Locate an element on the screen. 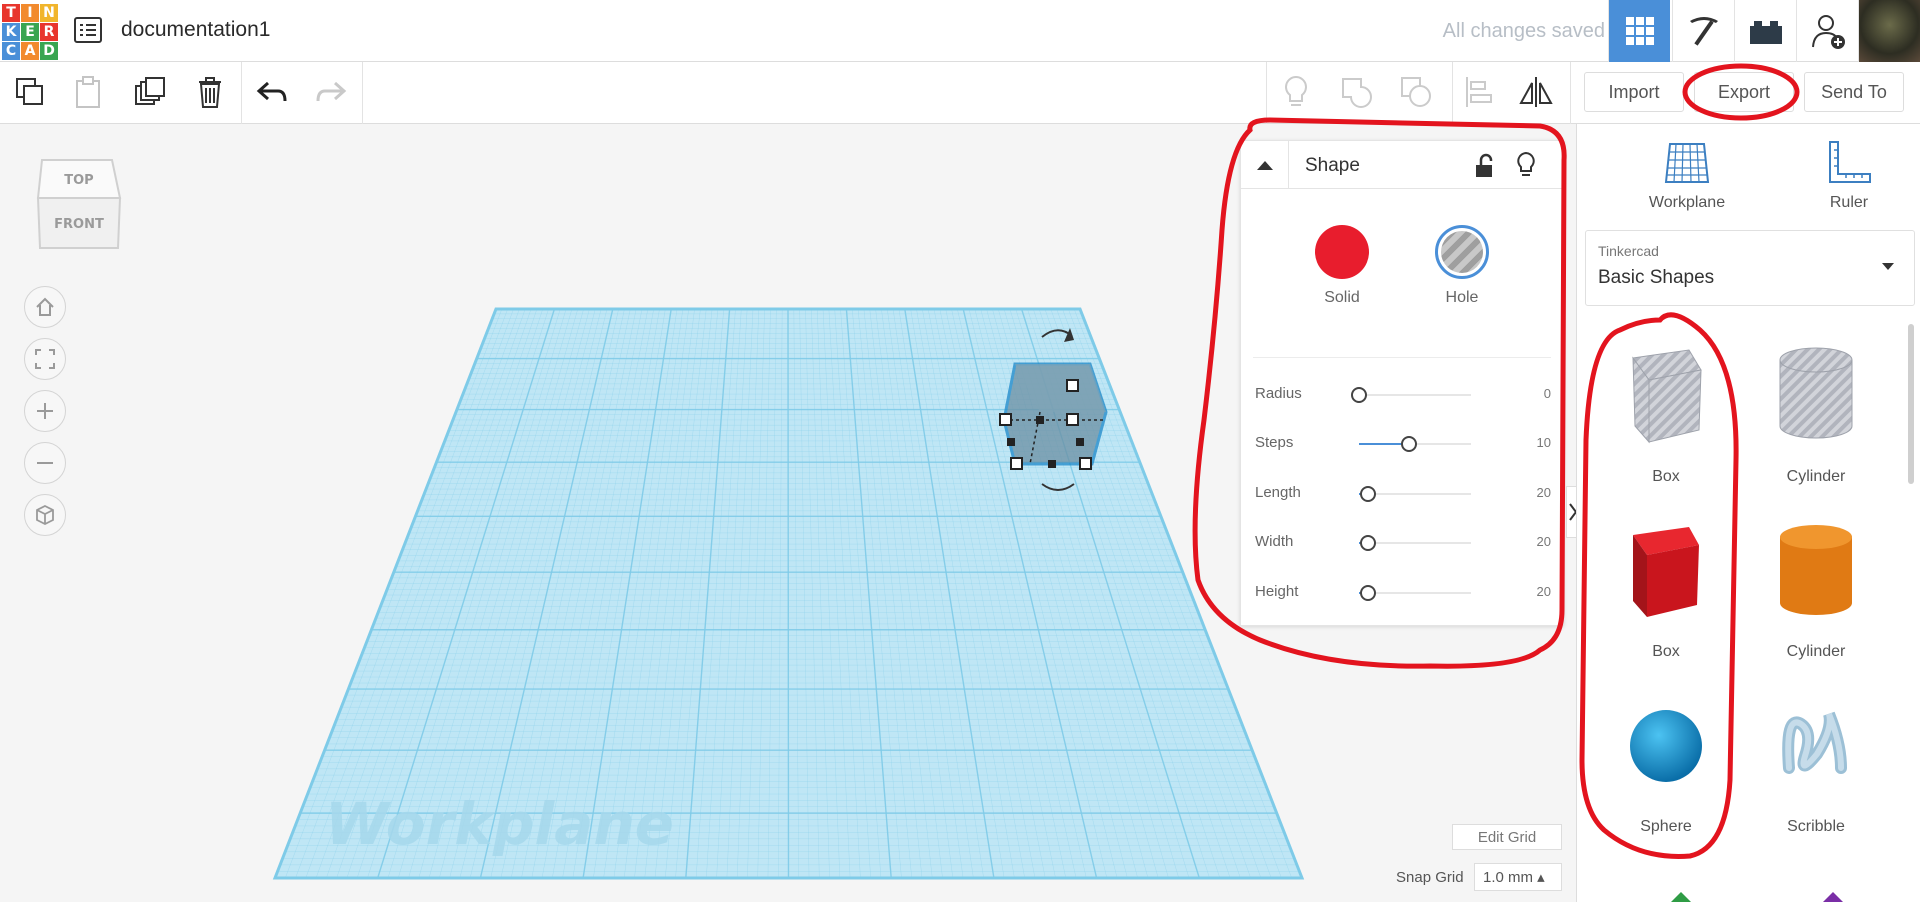 This screenshot has height=902, width=1920. height-slider is located at coordinates (1367, 593).